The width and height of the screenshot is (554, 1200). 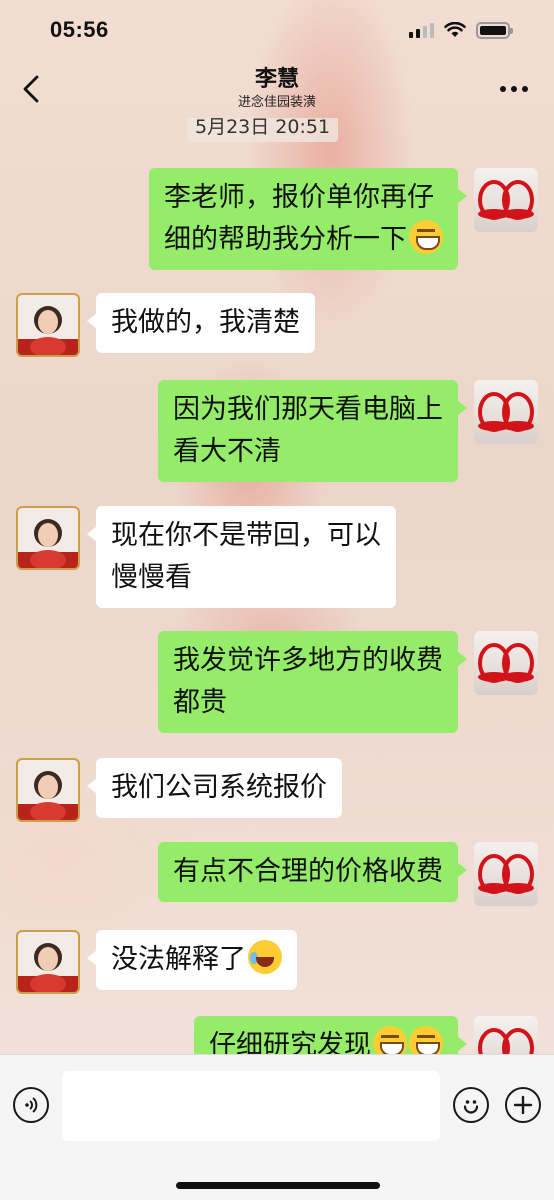 I want to click on chevron-left-icon, so click(x=31, y=89).